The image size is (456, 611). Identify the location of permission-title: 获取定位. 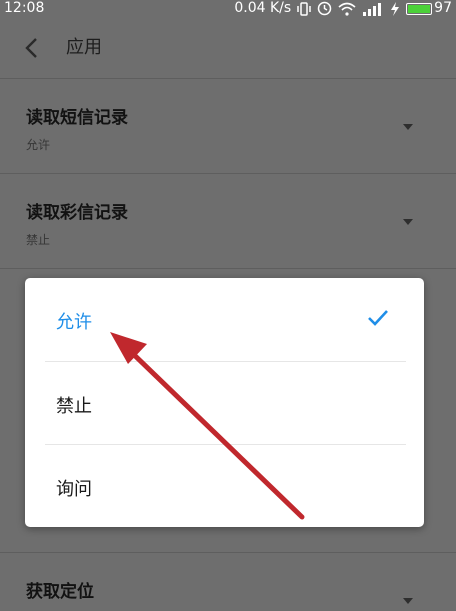
(60, 592).